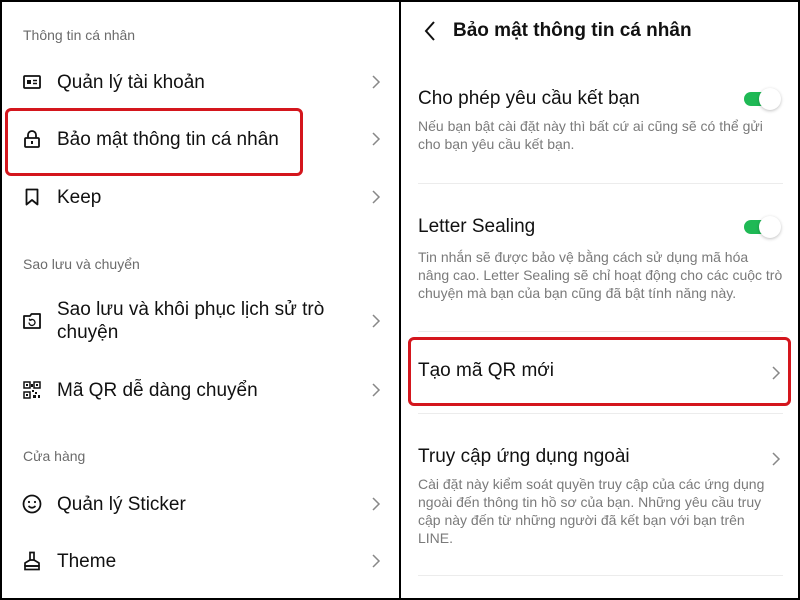 The width and height of the screenshot is (800, 600). I want to click on menu-item-account-management: Quản lý tài khoản, so click(200, 82).